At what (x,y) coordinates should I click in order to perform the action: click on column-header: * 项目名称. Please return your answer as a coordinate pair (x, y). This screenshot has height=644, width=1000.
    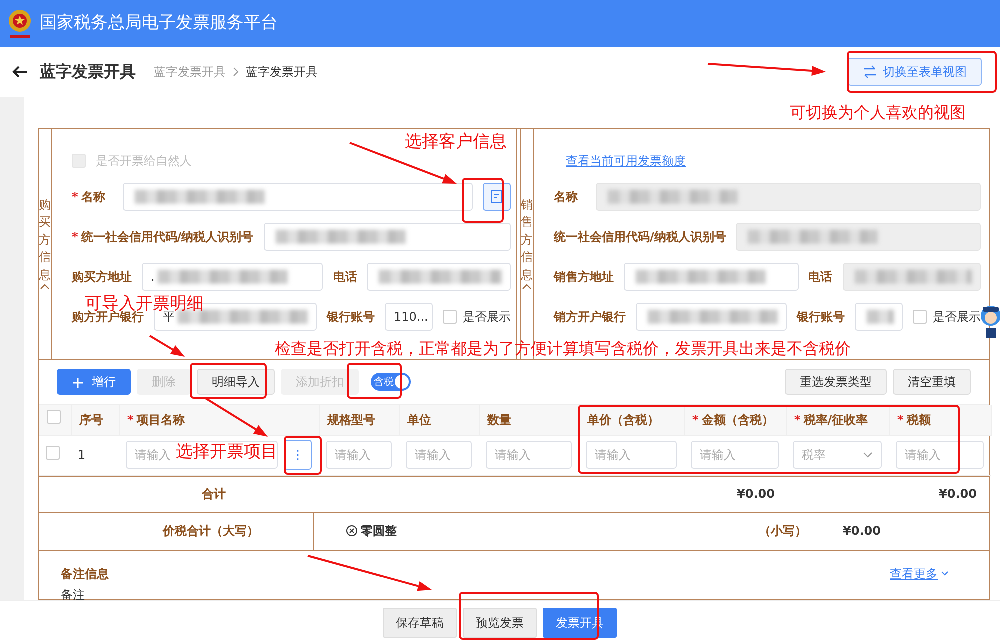
    Looking at the image, I should click on (219, 420).